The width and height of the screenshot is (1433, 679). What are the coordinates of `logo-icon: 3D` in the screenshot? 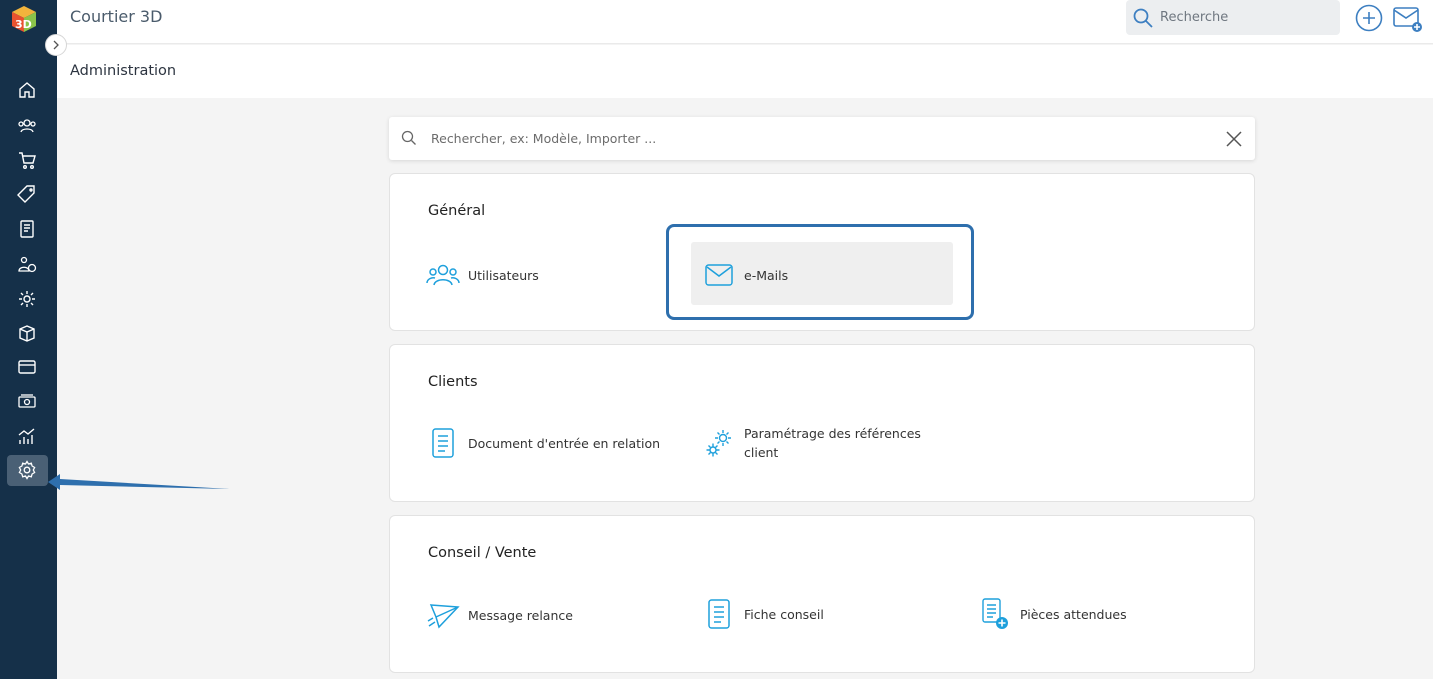 It's located at (26, 19).